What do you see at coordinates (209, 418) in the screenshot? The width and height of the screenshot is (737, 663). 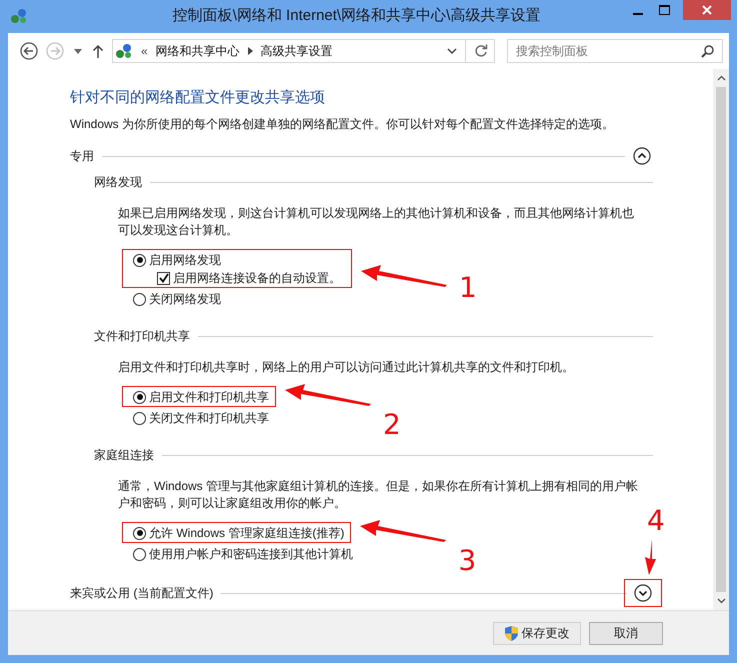 I see `option-label: 关闭文件和打印机共享` at bounding box center [209, 418].